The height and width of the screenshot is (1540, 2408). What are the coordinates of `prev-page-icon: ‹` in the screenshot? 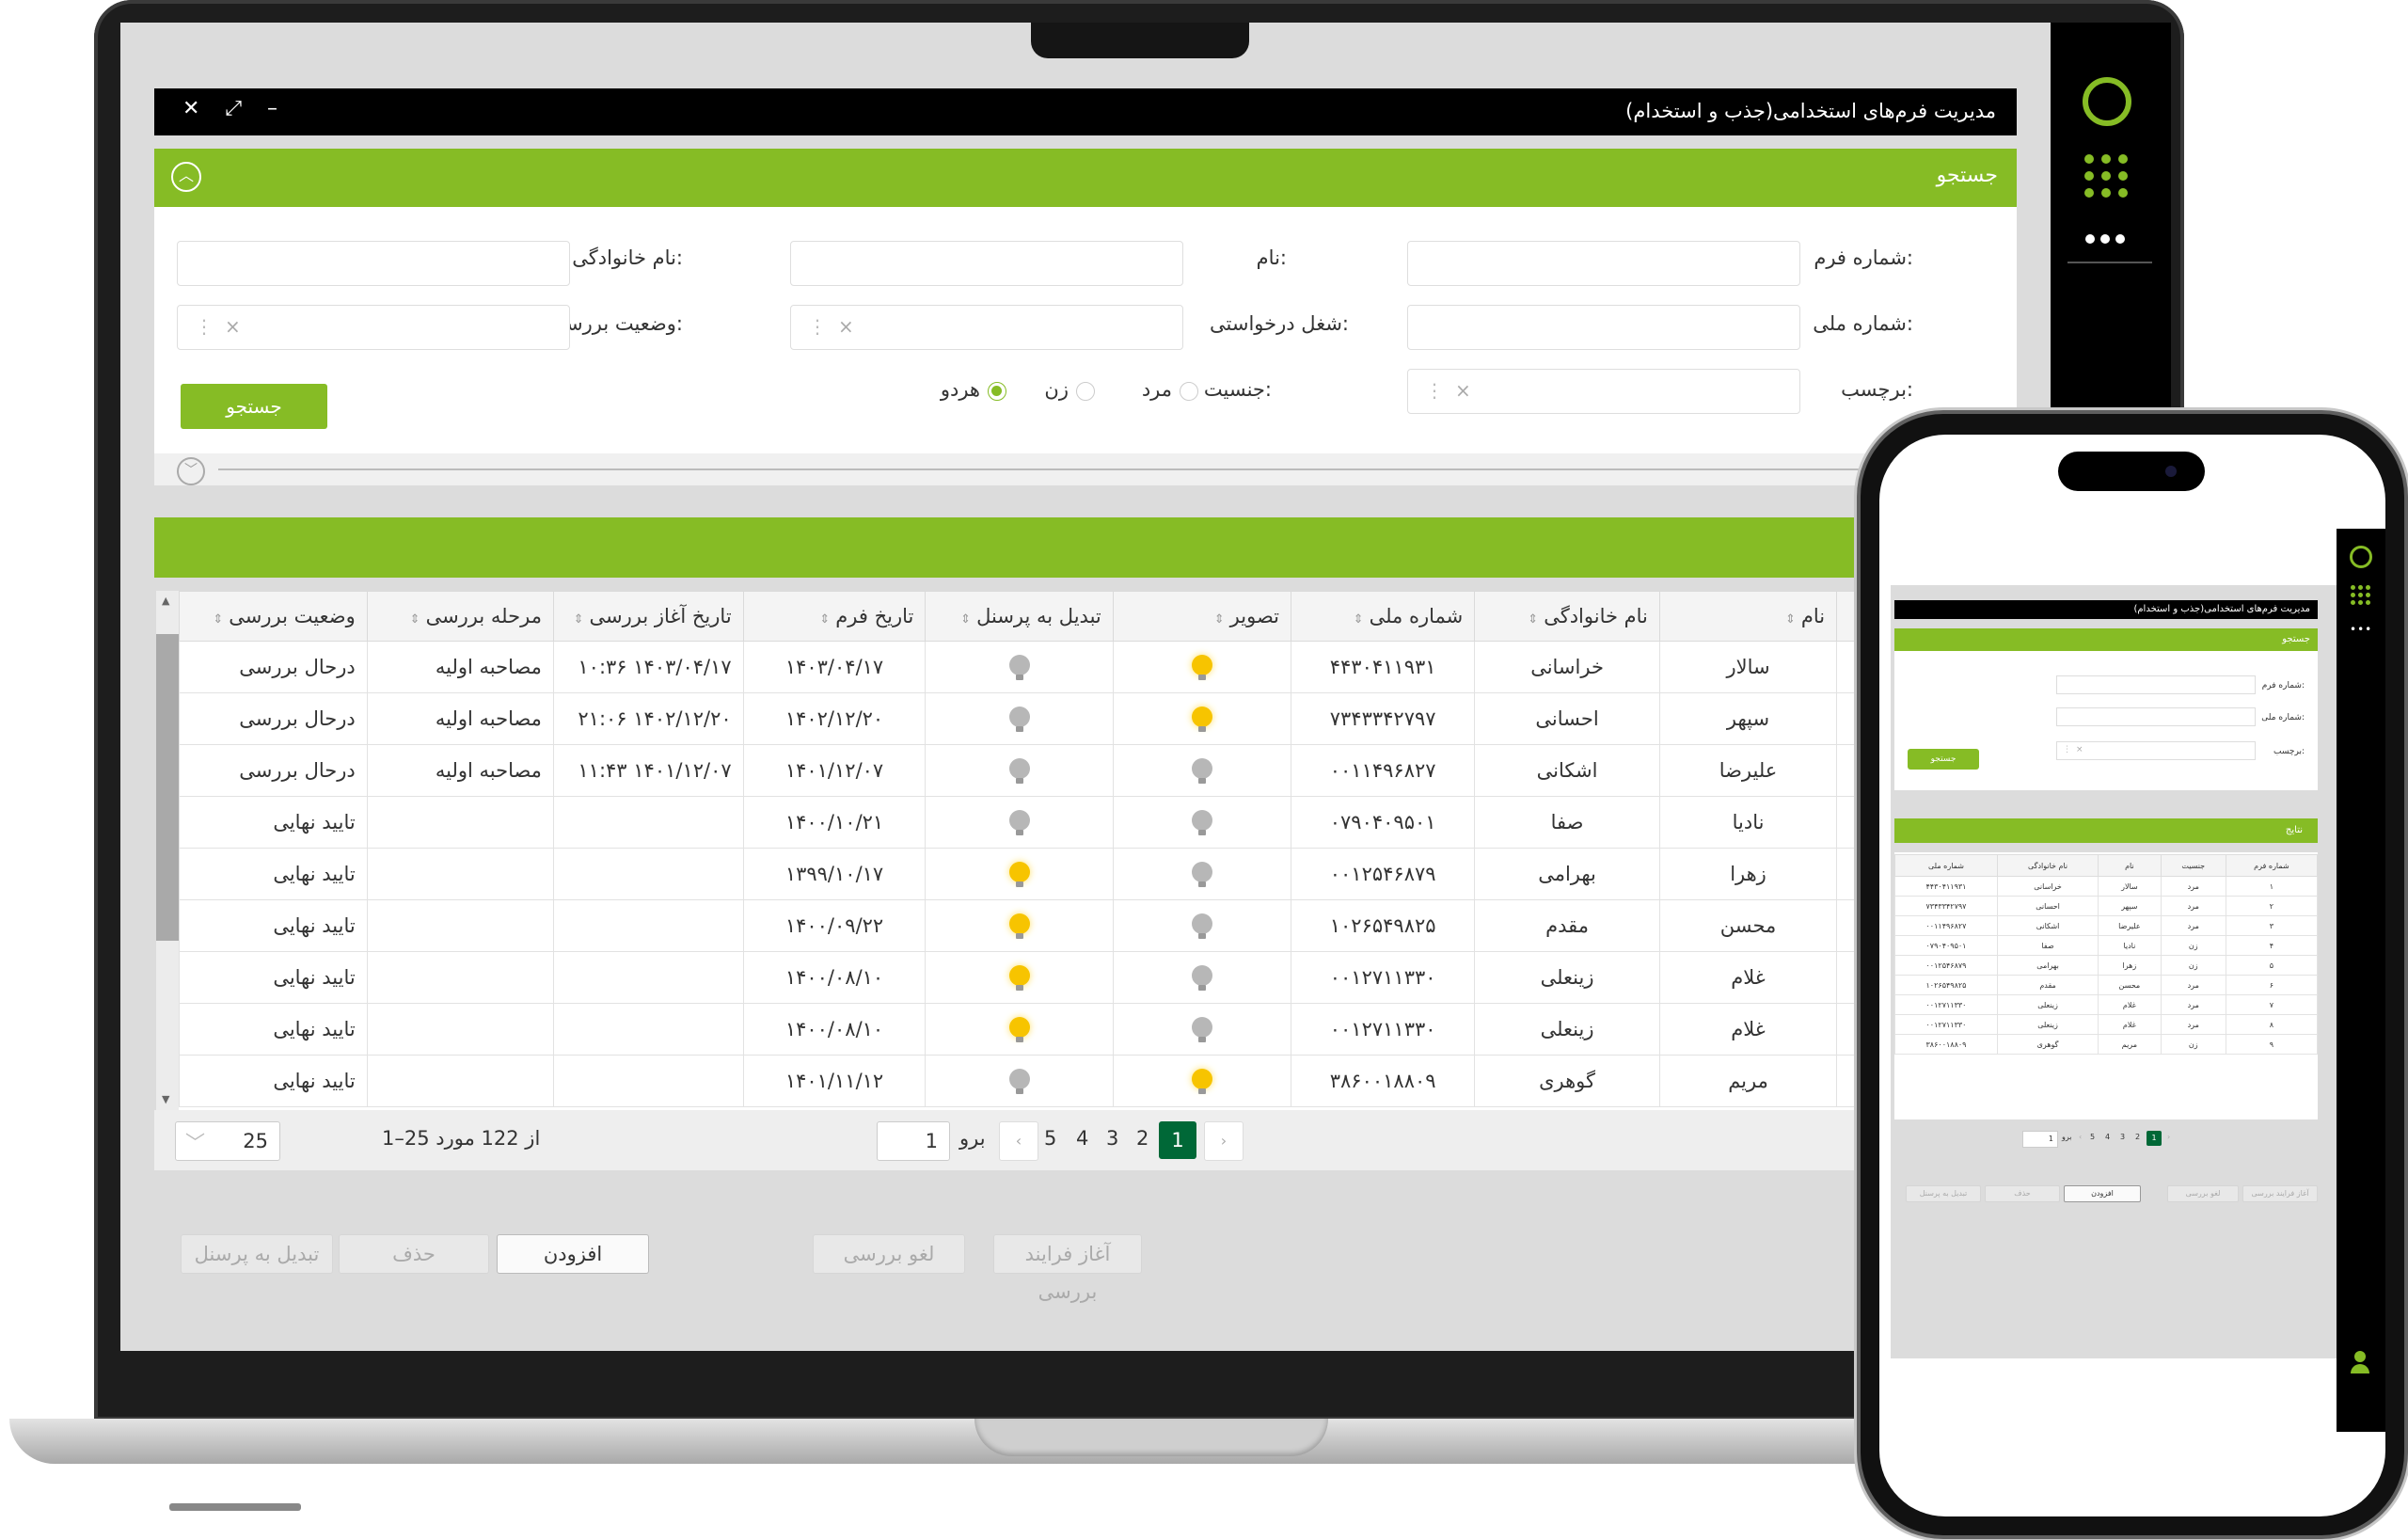 It's located at (1019, 1141).